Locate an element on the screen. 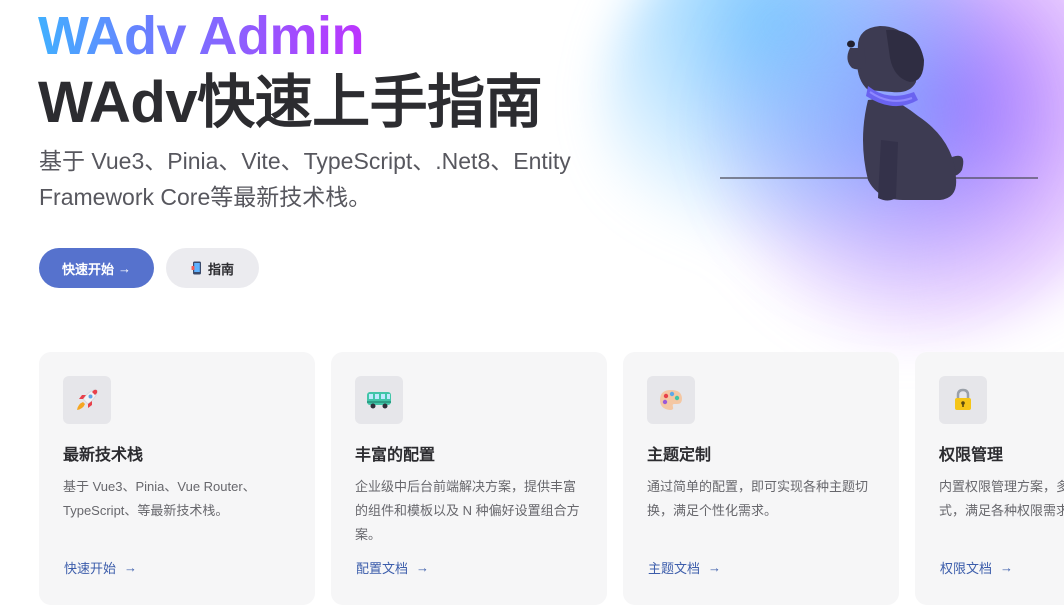 The height and width of the screenshot is (611, 1064). feature-title: 权限管理 is located at coordinates (971, 455).